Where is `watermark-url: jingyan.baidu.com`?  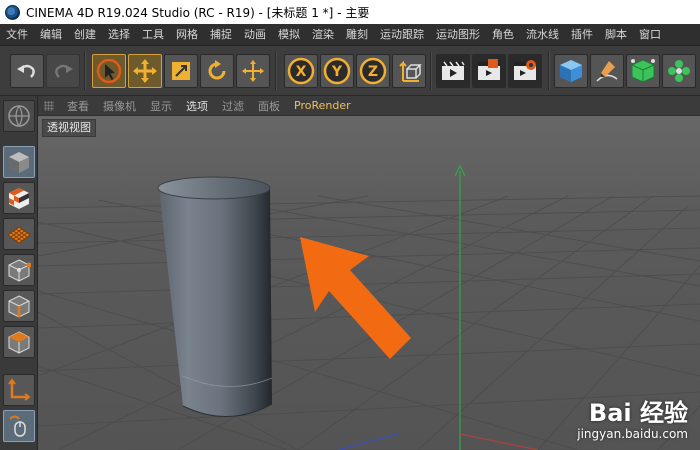
watermark-url: jingyan.baidu.com is located at coordinates (632, 434).